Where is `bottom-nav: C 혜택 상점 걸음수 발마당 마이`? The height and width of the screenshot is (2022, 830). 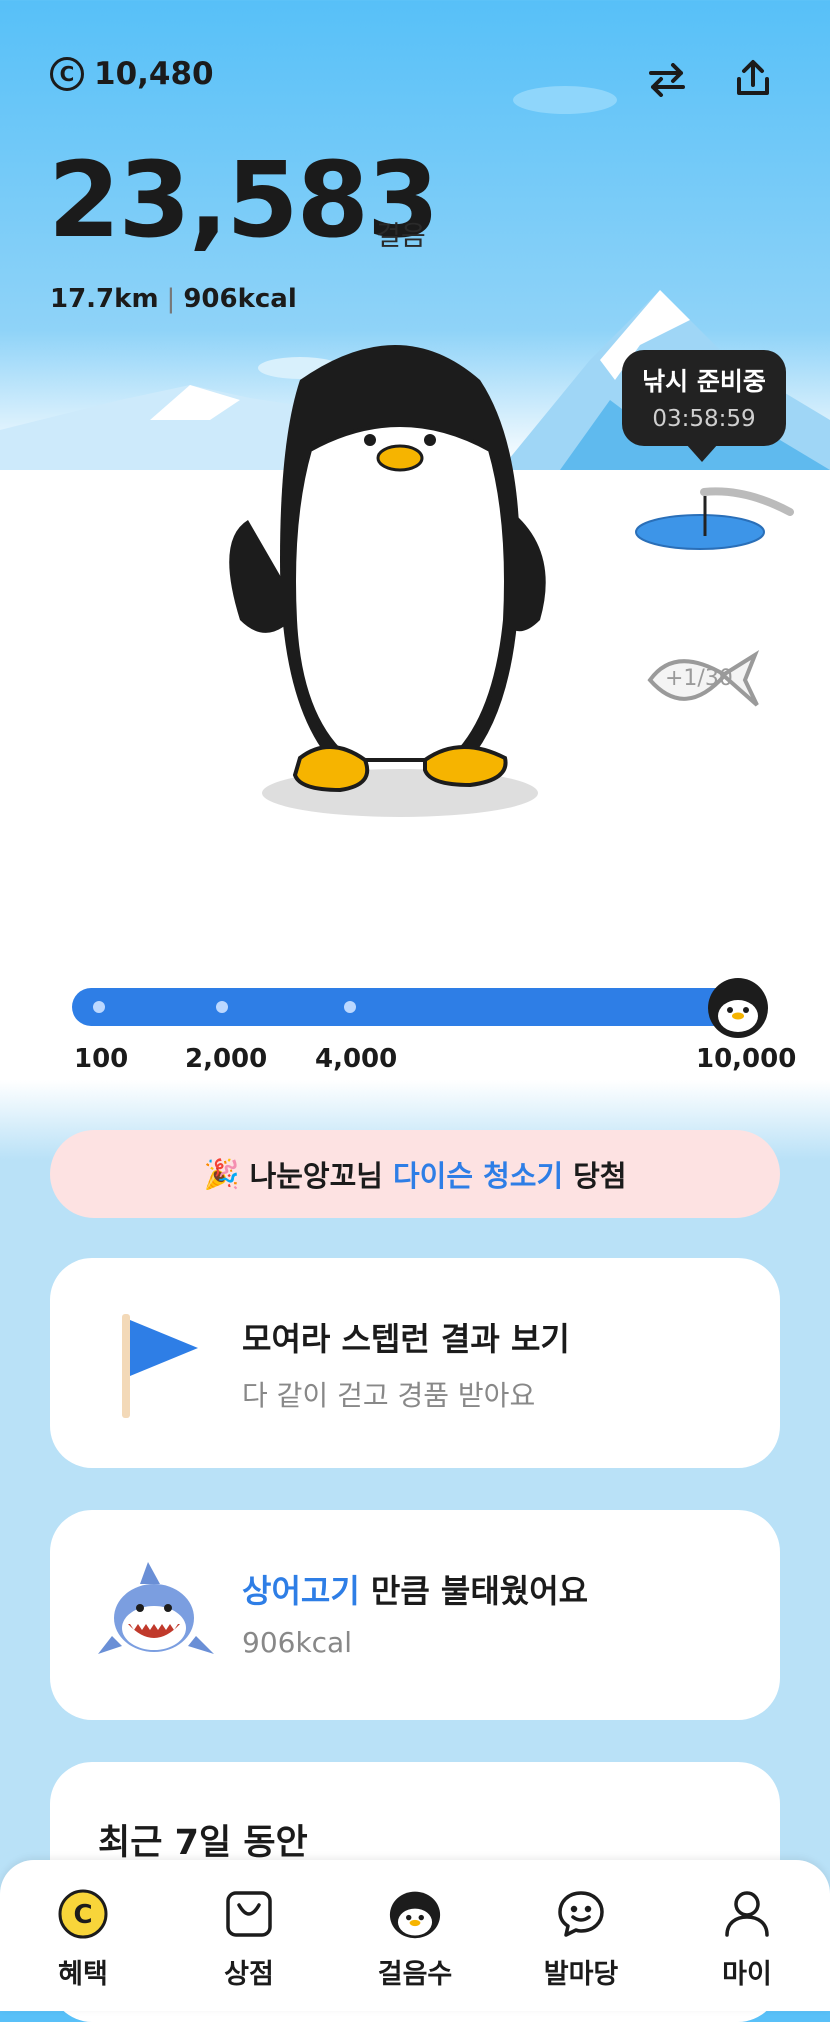
bottom-nav: C 혜택 상점 걸음수 발마당 마이 is located at coordinates (415, 1935).